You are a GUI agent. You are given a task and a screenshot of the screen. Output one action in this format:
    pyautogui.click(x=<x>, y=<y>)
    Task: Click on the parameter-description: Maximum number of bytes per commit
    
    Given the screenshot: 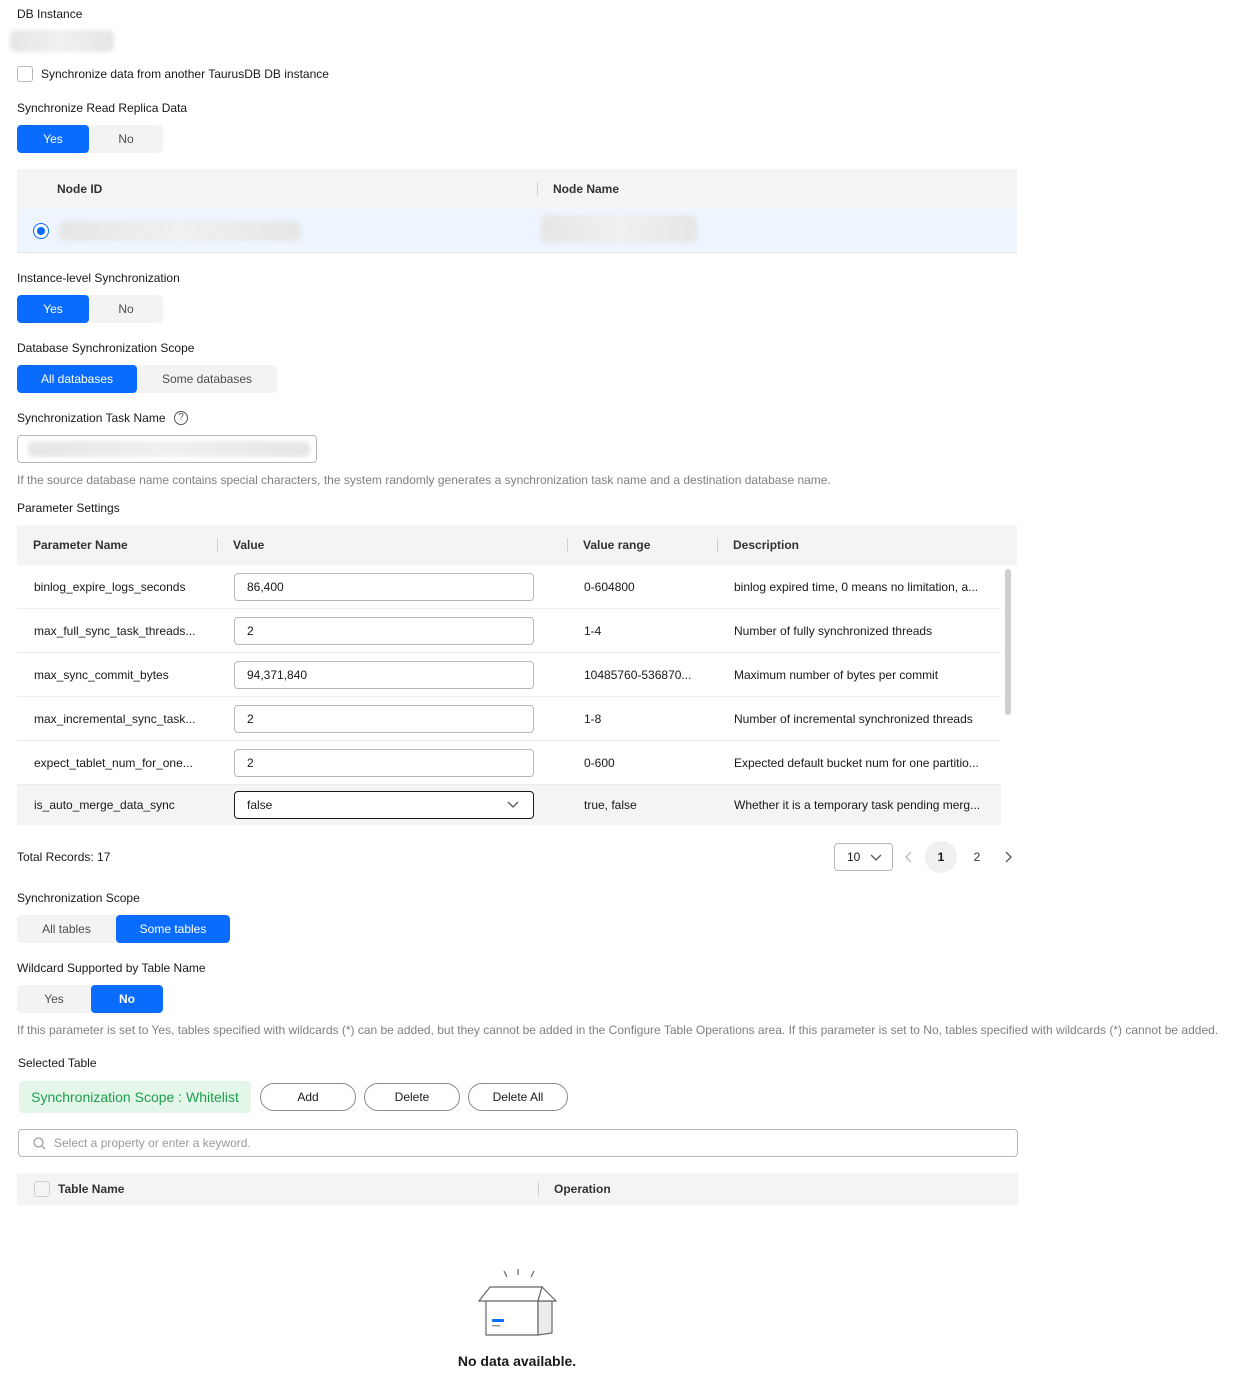 What is the action you would take?
    pyautogui.click(x=836, y=674)
    